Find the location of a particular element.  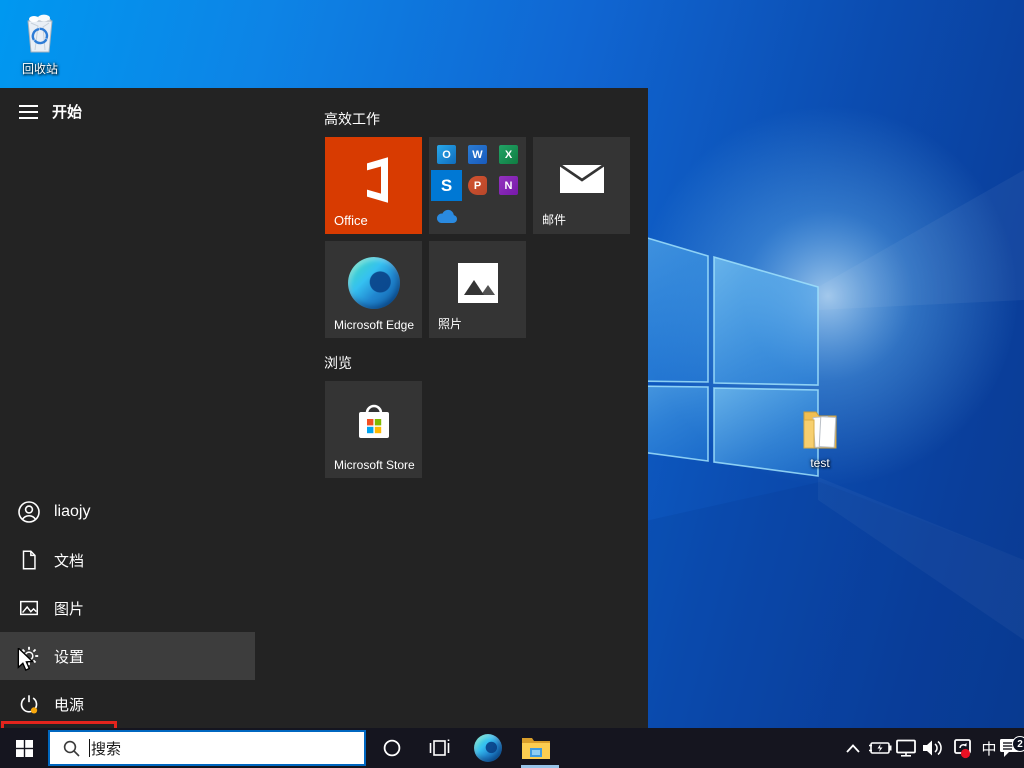

tile-office-suite-folder: O W X S P N is located at coordinates (477, 185).